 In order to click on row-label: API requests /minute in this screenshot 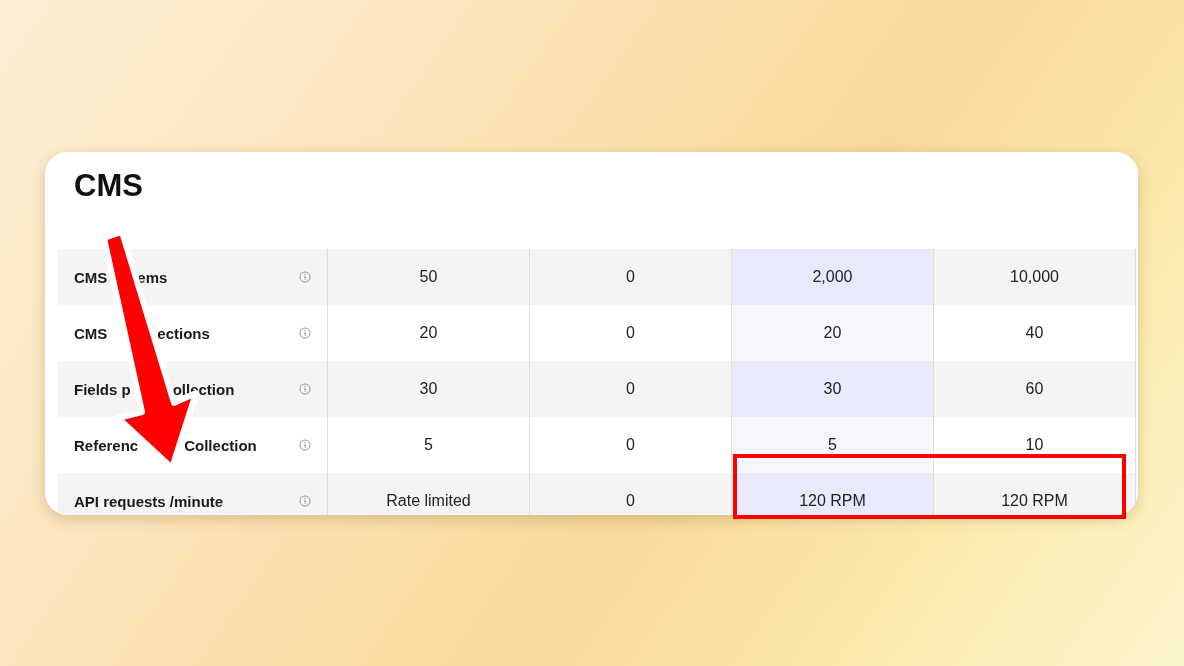, I will do `click(149, 501)`.